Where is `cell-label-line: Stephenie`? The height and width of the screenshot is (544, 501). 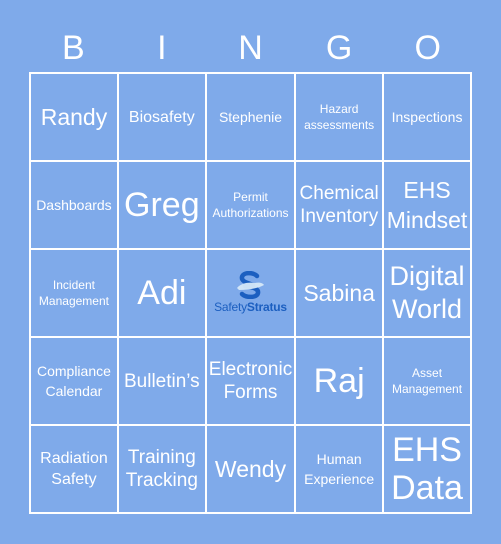
cell-label-line: Stephenie is located at coordinates (250, 117).